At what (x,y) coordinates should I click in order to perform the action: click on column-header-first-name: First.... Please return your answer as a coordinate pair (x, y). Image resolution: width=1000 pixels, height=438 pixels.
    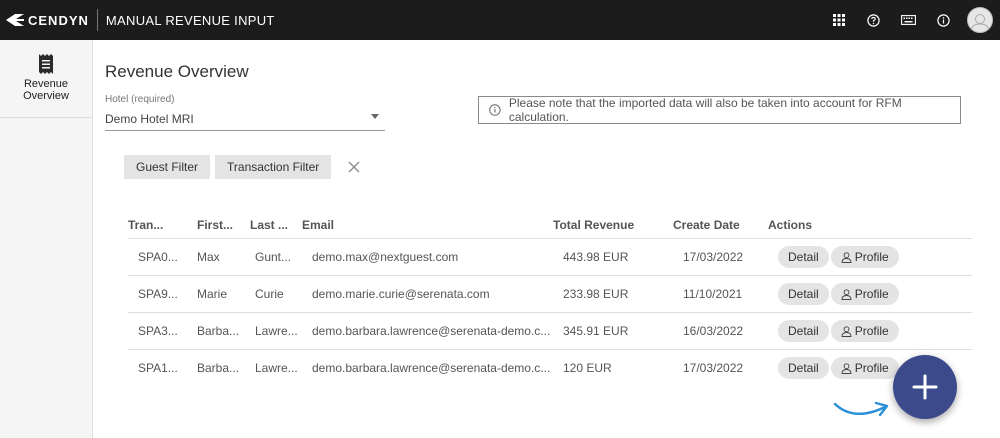
    Looking at the image, I should click on (216, 225).